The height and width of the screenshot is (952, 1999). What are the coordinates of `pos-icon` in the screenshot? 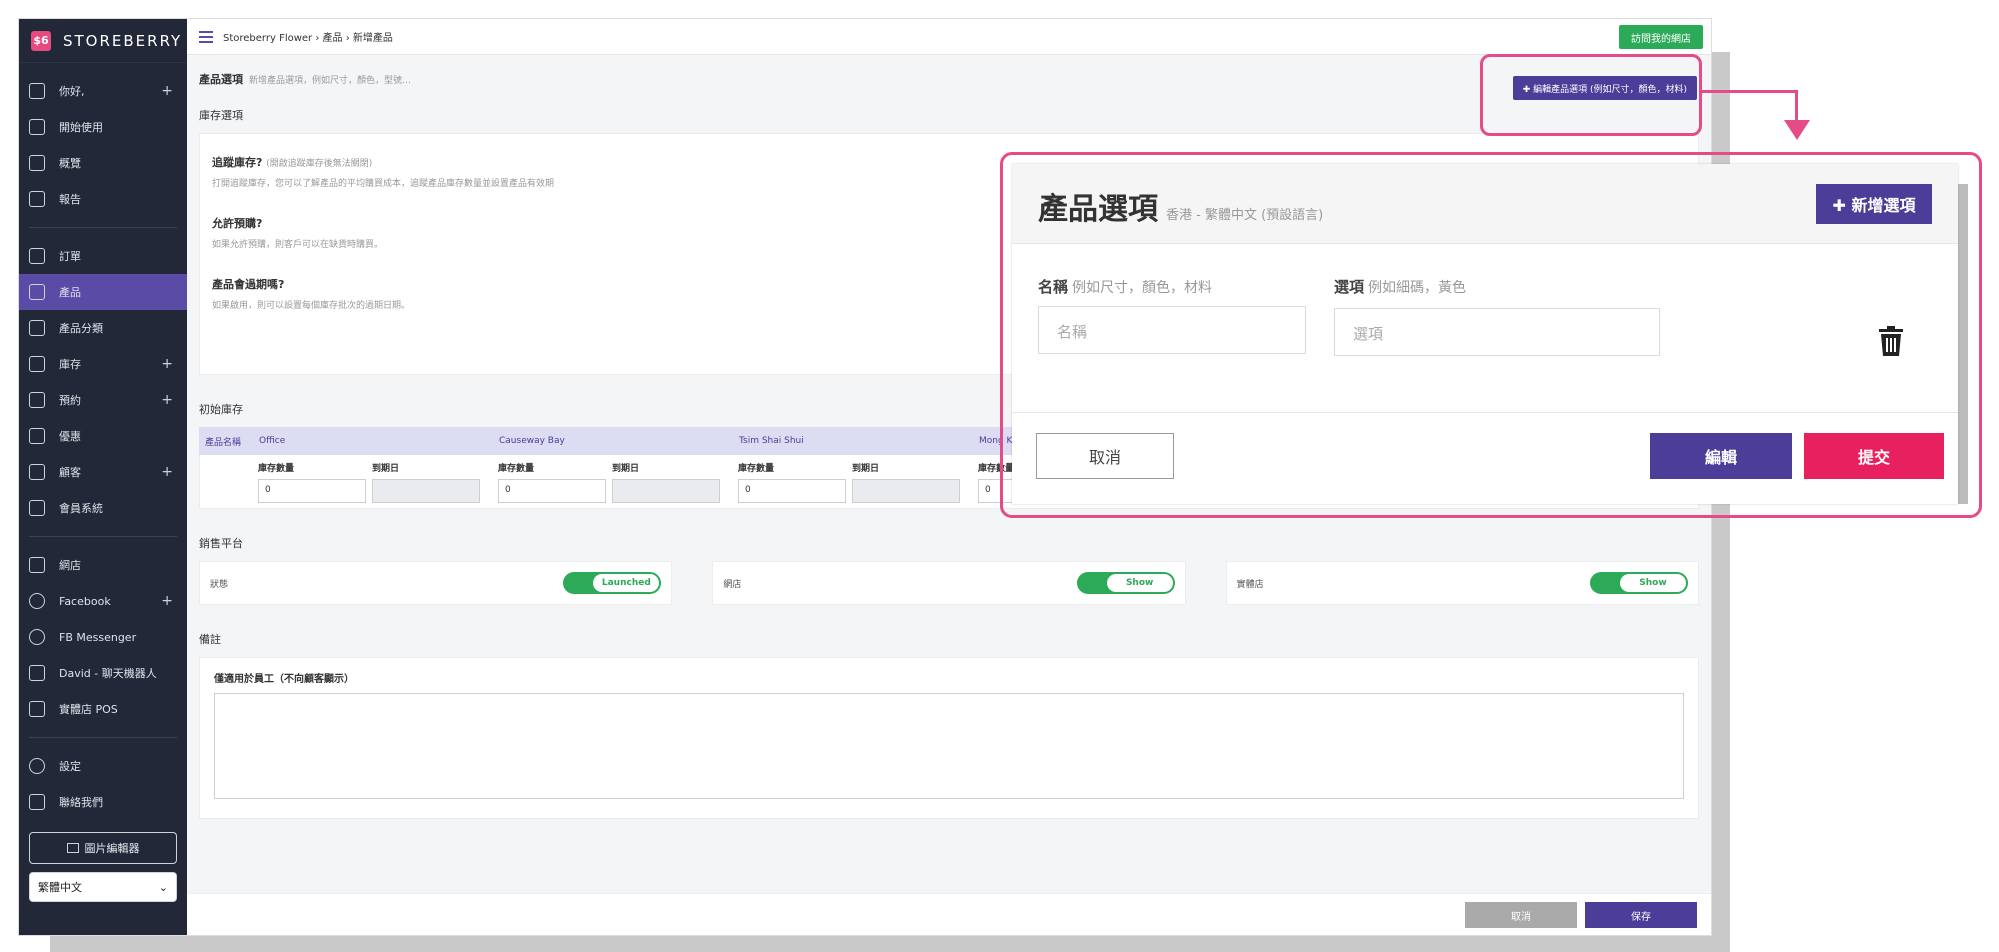 It's located at (37, 709).